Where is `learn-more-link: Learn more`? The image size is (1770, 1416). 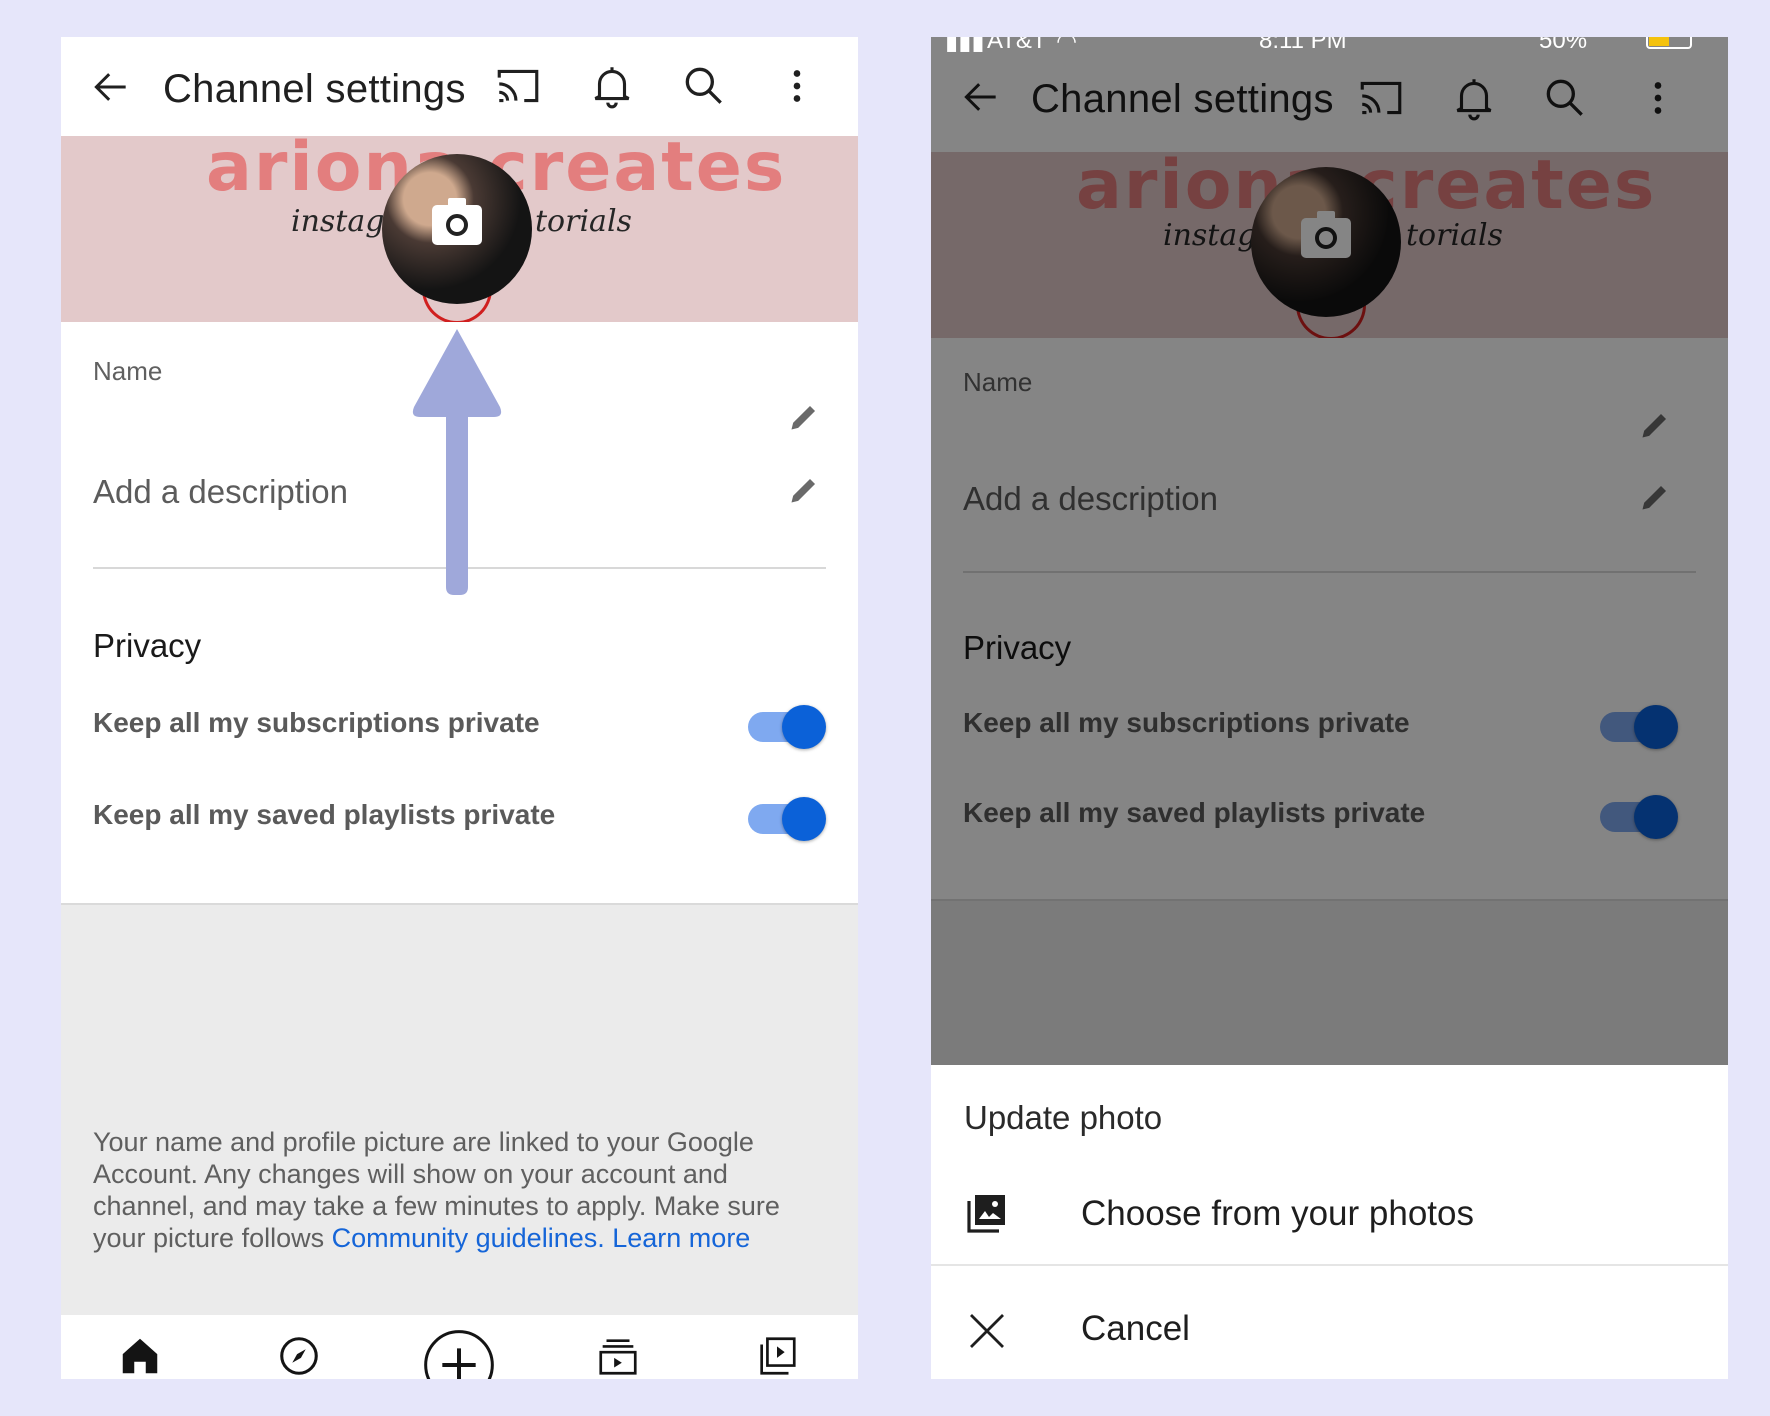
learn-more-link: Learn more is located at coordinates (681, 1238).